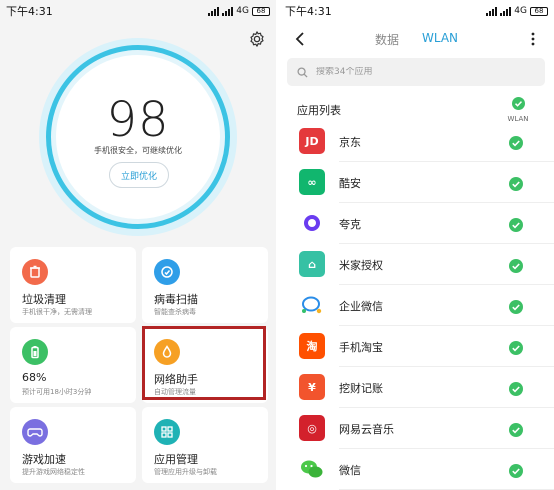 The image size is (554, 490). I want to click on card-battery: 68% 预计可用18小时3分钟, so click(73, 365).